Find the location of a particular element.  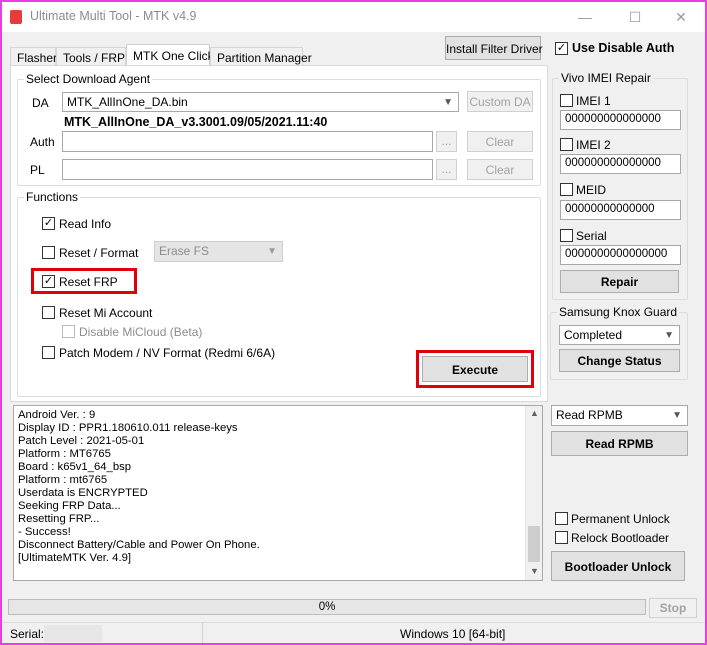

imei1-checkbox is located at coordinates (566, 100).